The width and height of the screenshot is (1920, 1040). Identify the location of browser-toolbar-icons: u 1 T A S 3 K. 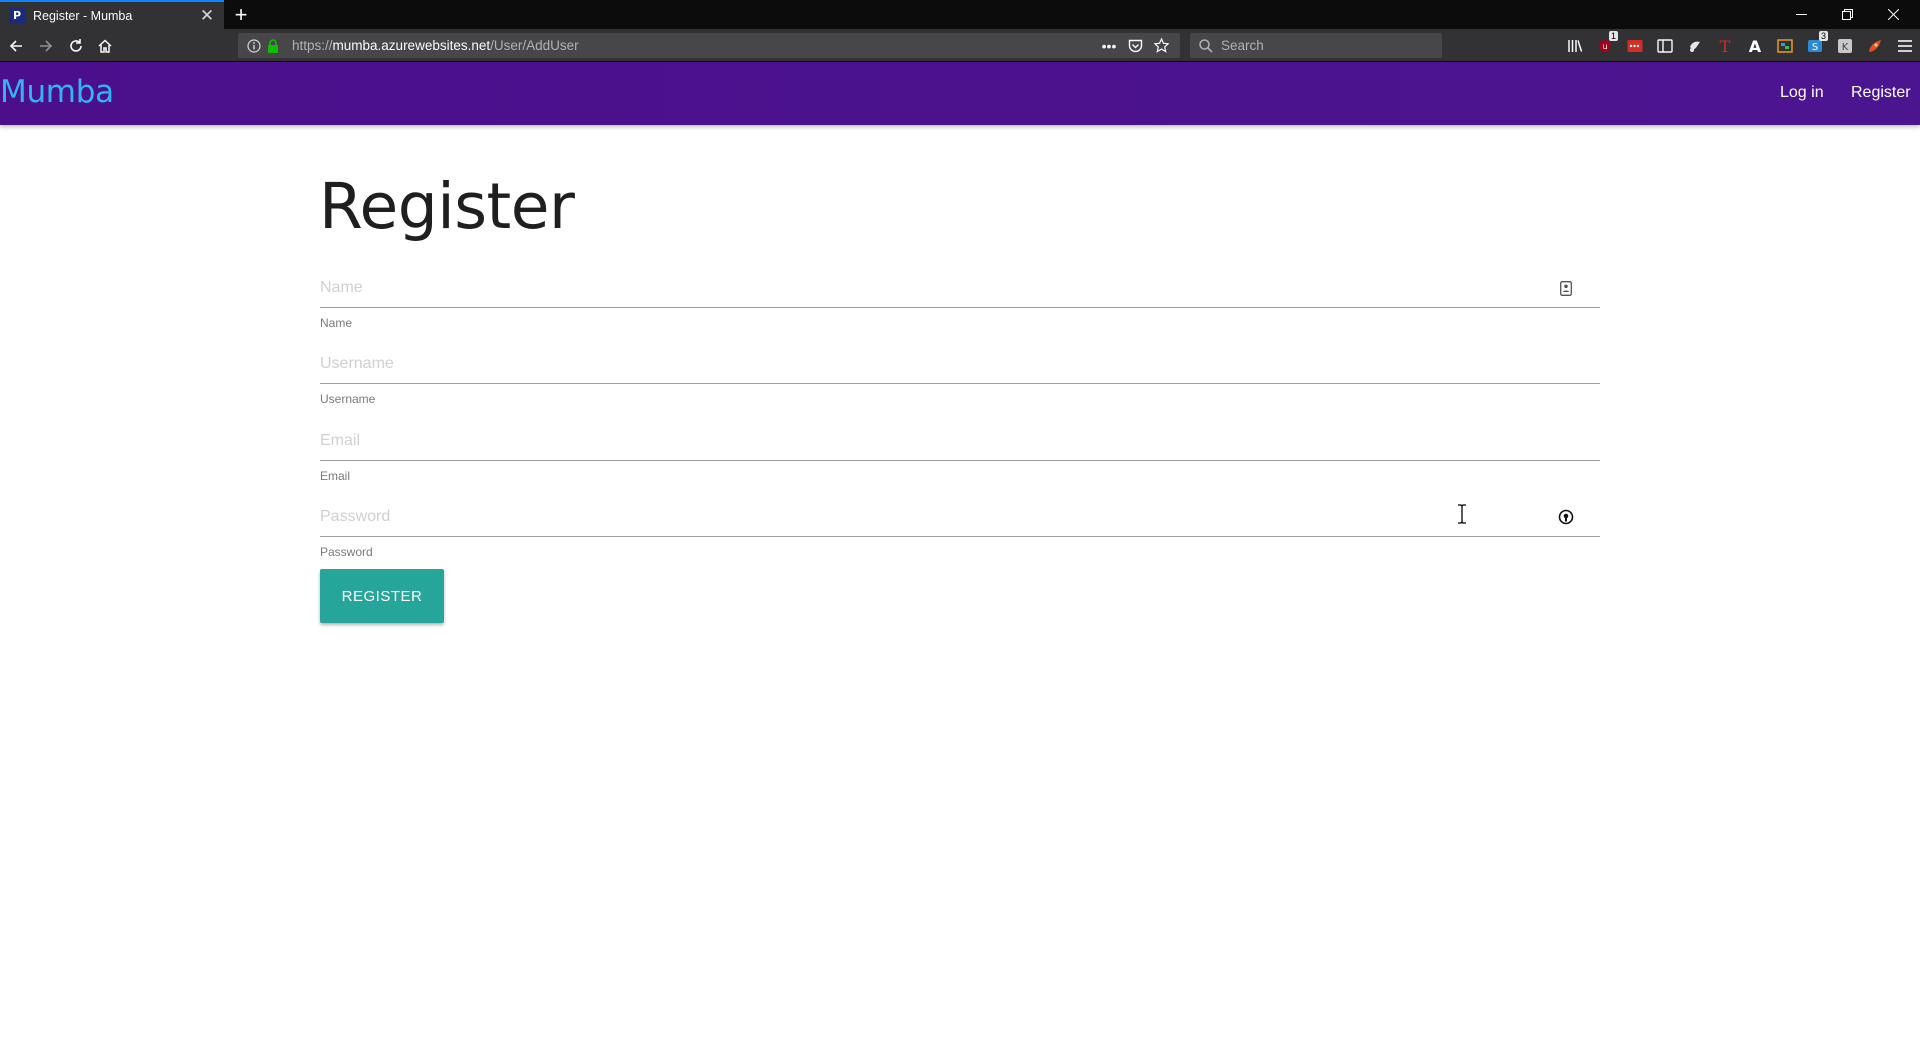
(1740, 44).